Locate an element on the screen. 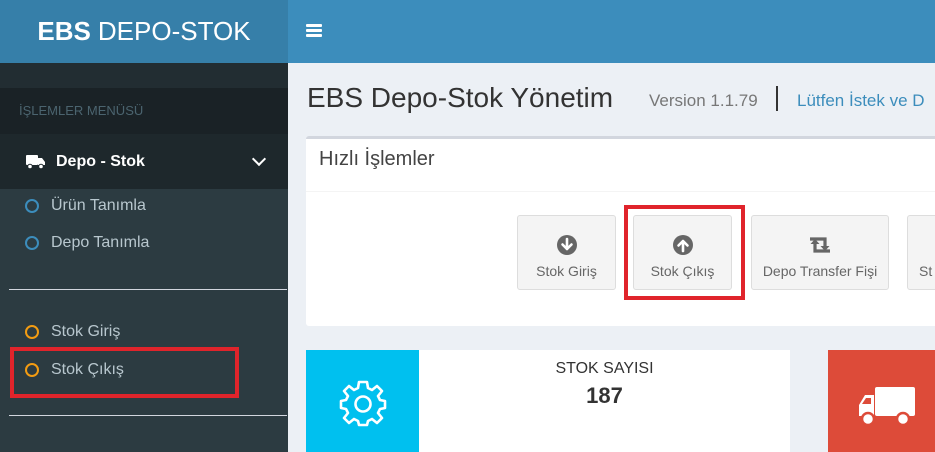  sidebar-menu-header: İŞLEMLER MENÜSÜ is located at coordinates (144, 111).